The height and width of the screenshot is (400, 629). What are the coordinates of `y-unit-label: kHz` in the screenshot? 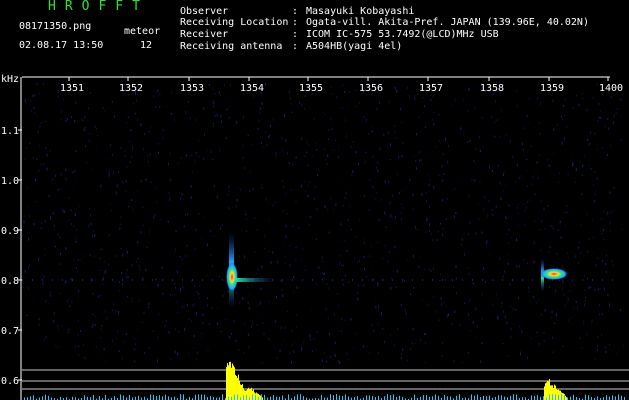 It's located at (10, 79).